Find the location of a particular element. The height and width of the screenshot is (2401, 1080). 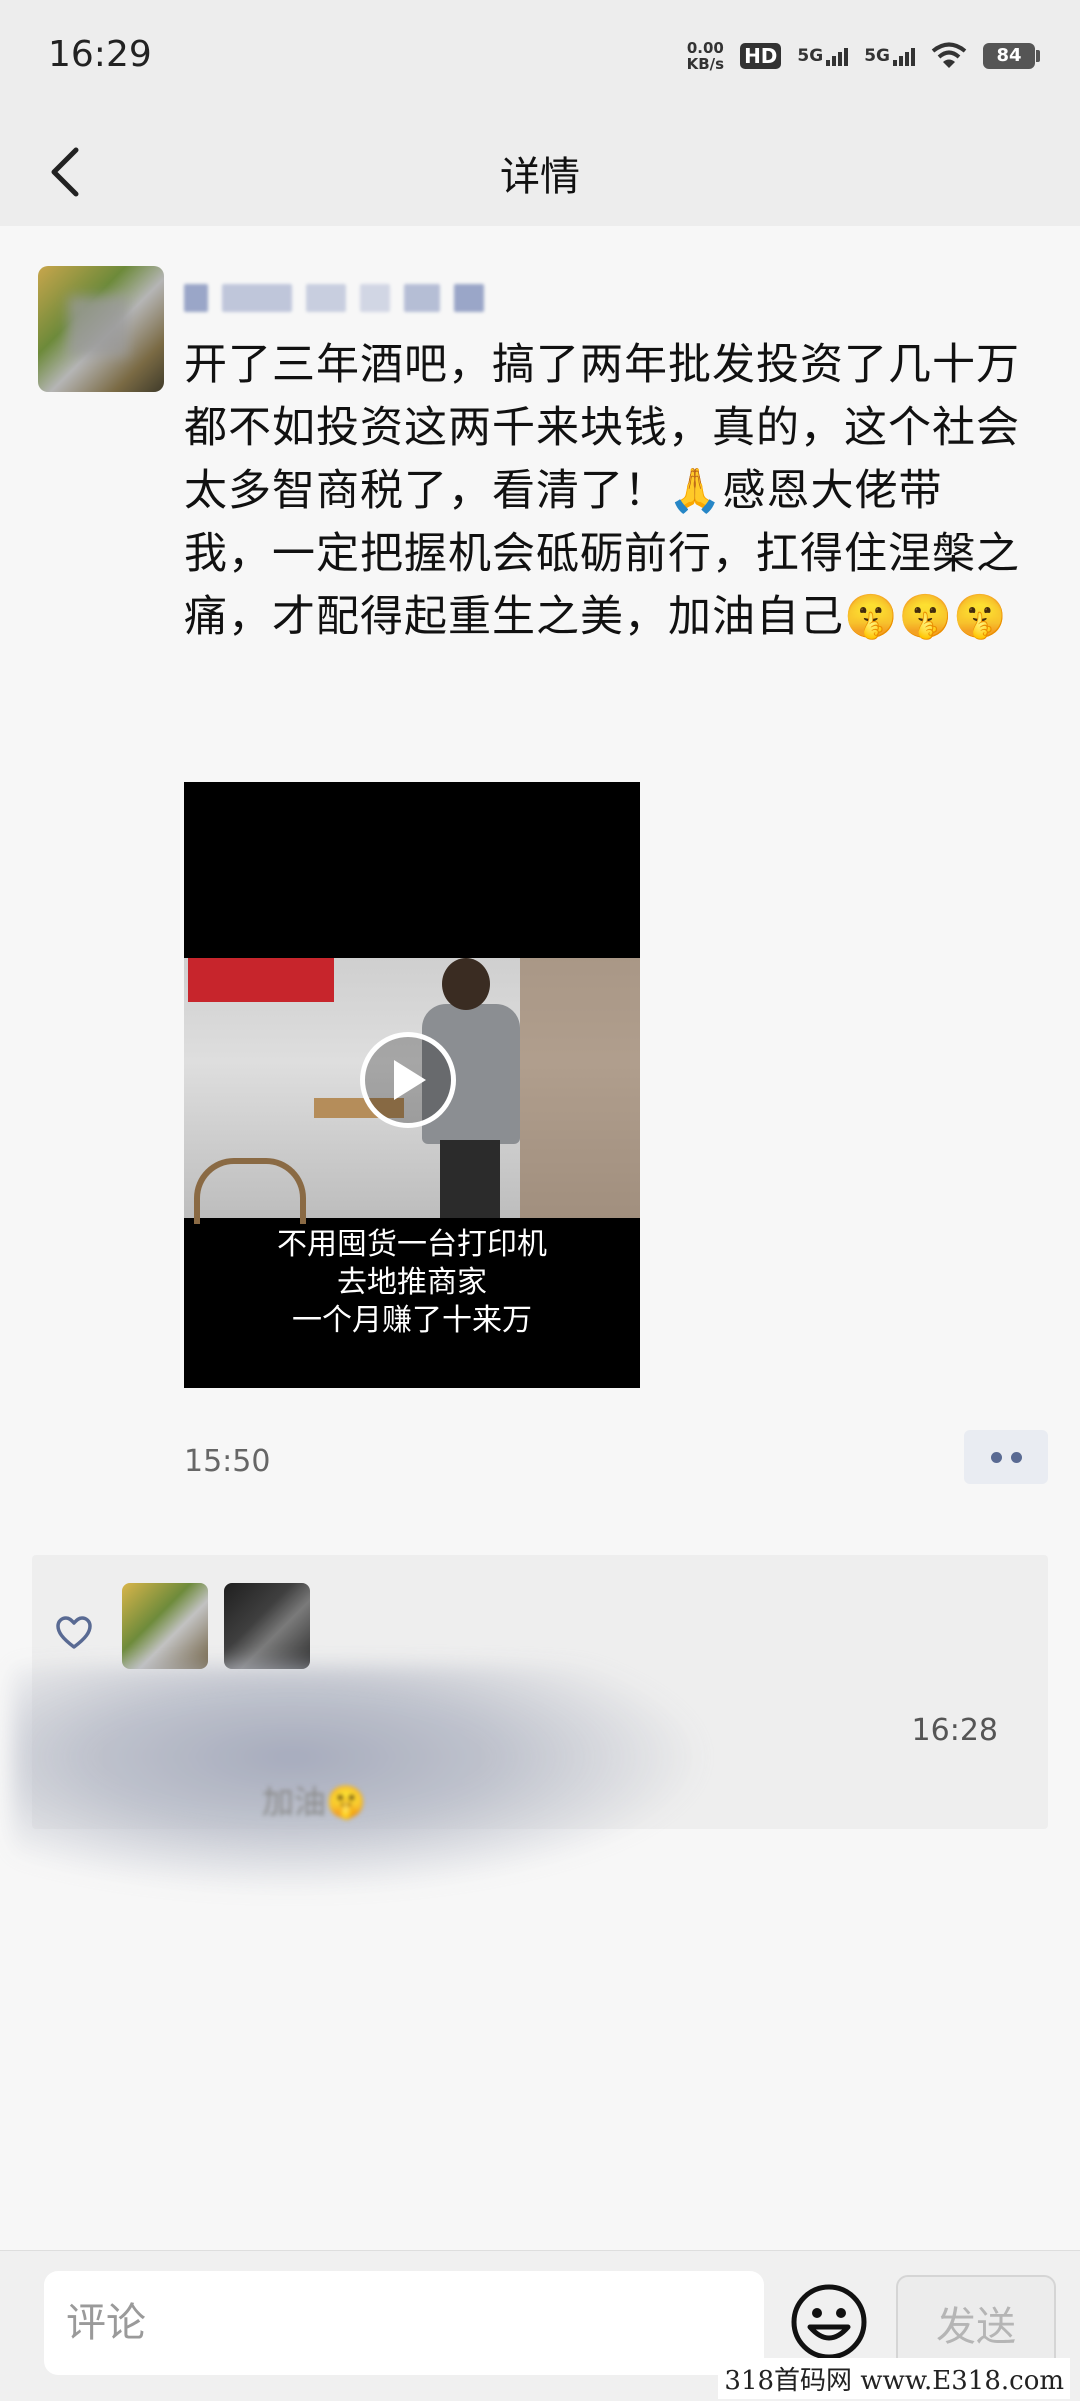

battery-icon: 84 is located at coordinates (1011, 56).